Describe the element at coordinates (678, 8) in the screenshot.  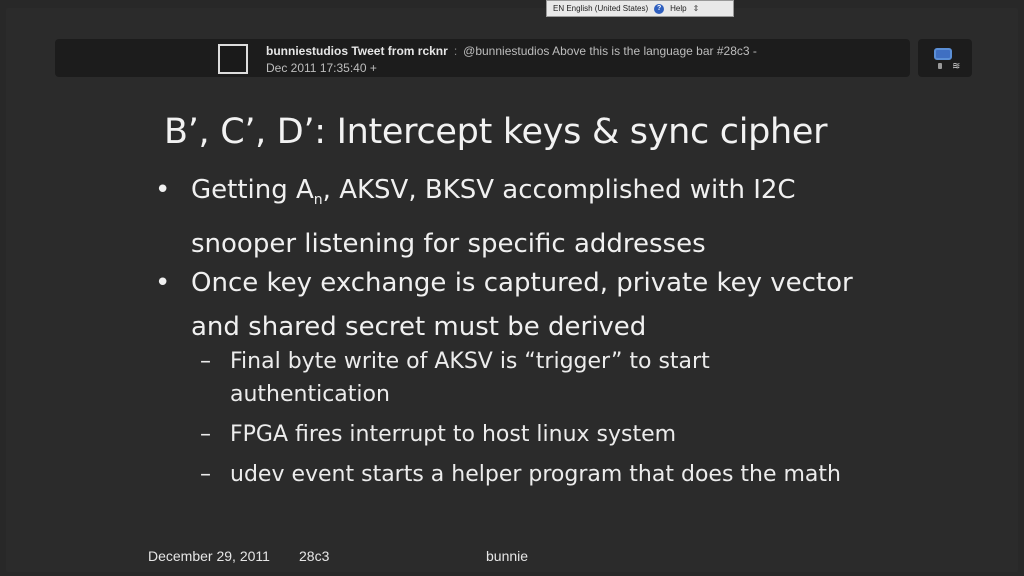
I see `help-label: Help` at that location.